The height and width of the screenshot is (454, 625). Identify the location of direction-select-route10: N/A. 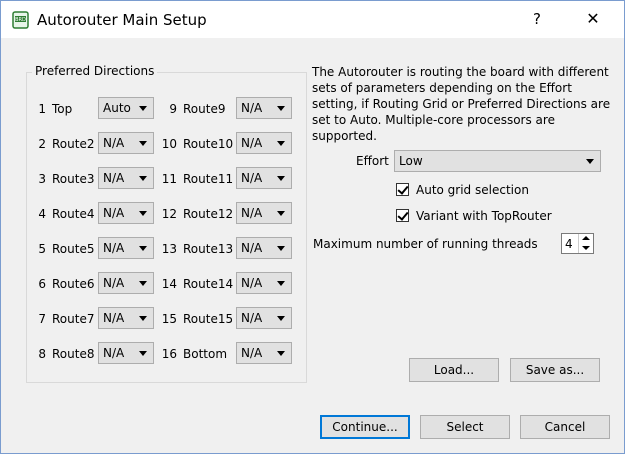
(264, 143).